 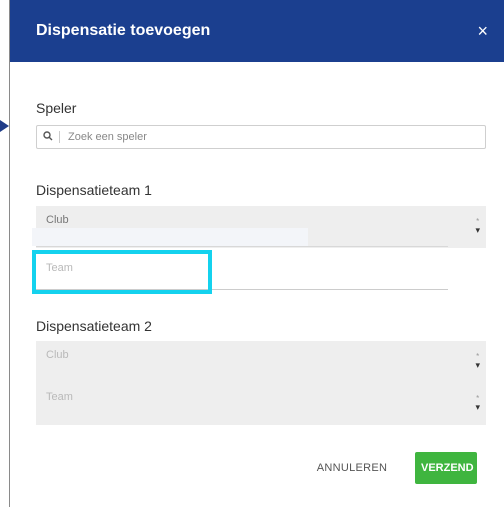 I want to click on team2-label: Dispensatieteam 2, so click(x=94, y=326).